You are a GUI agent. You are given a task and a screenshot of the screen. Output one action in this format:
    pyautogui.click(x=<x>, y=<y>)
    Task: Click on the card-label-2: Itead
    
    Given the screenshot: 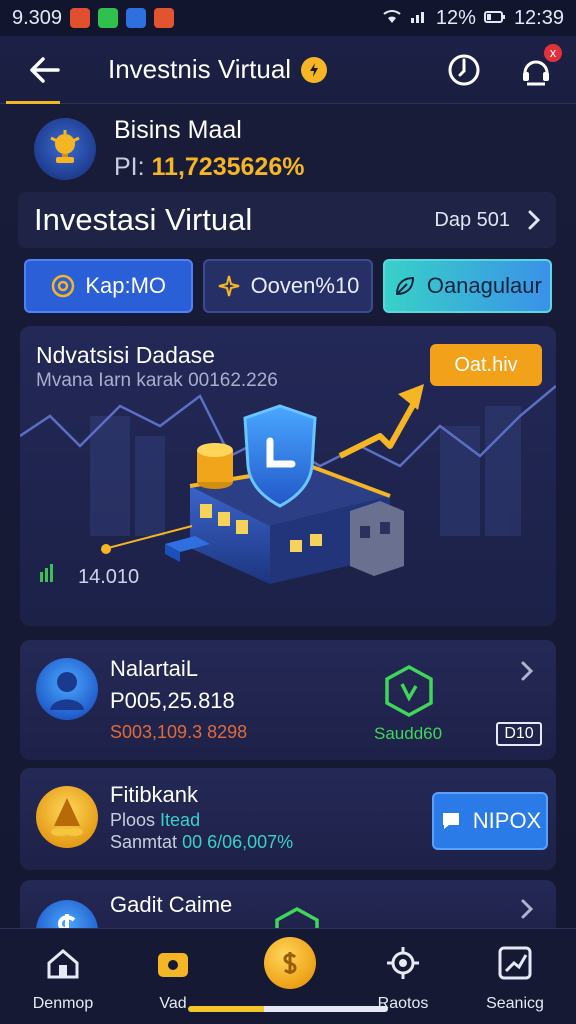 What is the action you would take?
    pyautogui.click(x=180, y=820)
    